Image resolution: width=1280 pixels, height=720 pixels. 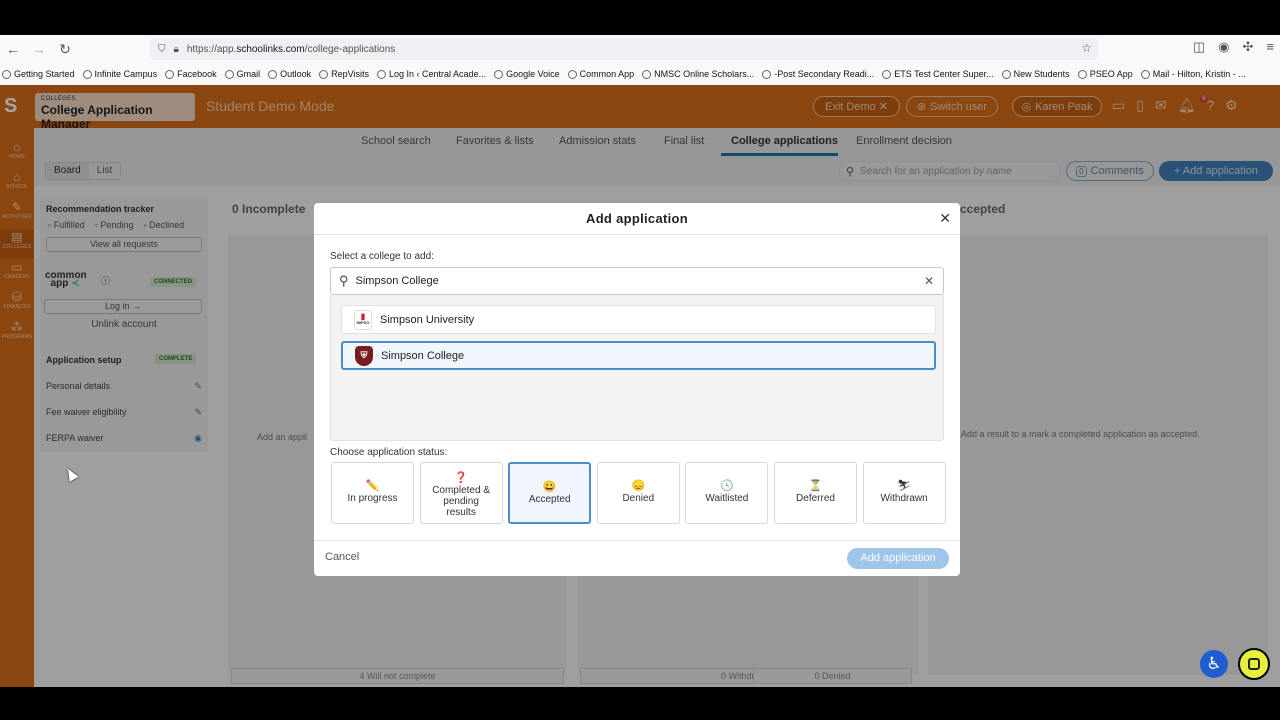 I want to click on status-option-waitlisted: 🕓 Waitlisted, so click(x=727, y=493).